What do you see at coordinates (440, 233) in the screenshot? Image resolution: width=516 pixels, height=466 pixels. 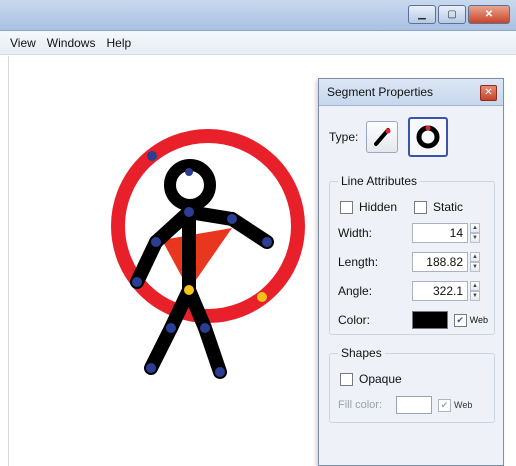 I see `width-input: 14` at bounding box center [440, 233].